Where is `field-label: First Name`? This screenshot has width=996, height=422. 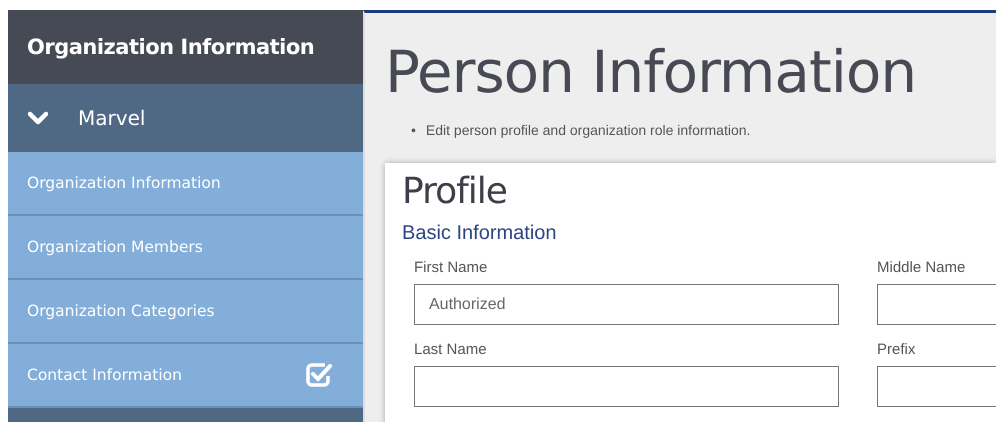
field-label: First Name is located at coordinates (451, 267).